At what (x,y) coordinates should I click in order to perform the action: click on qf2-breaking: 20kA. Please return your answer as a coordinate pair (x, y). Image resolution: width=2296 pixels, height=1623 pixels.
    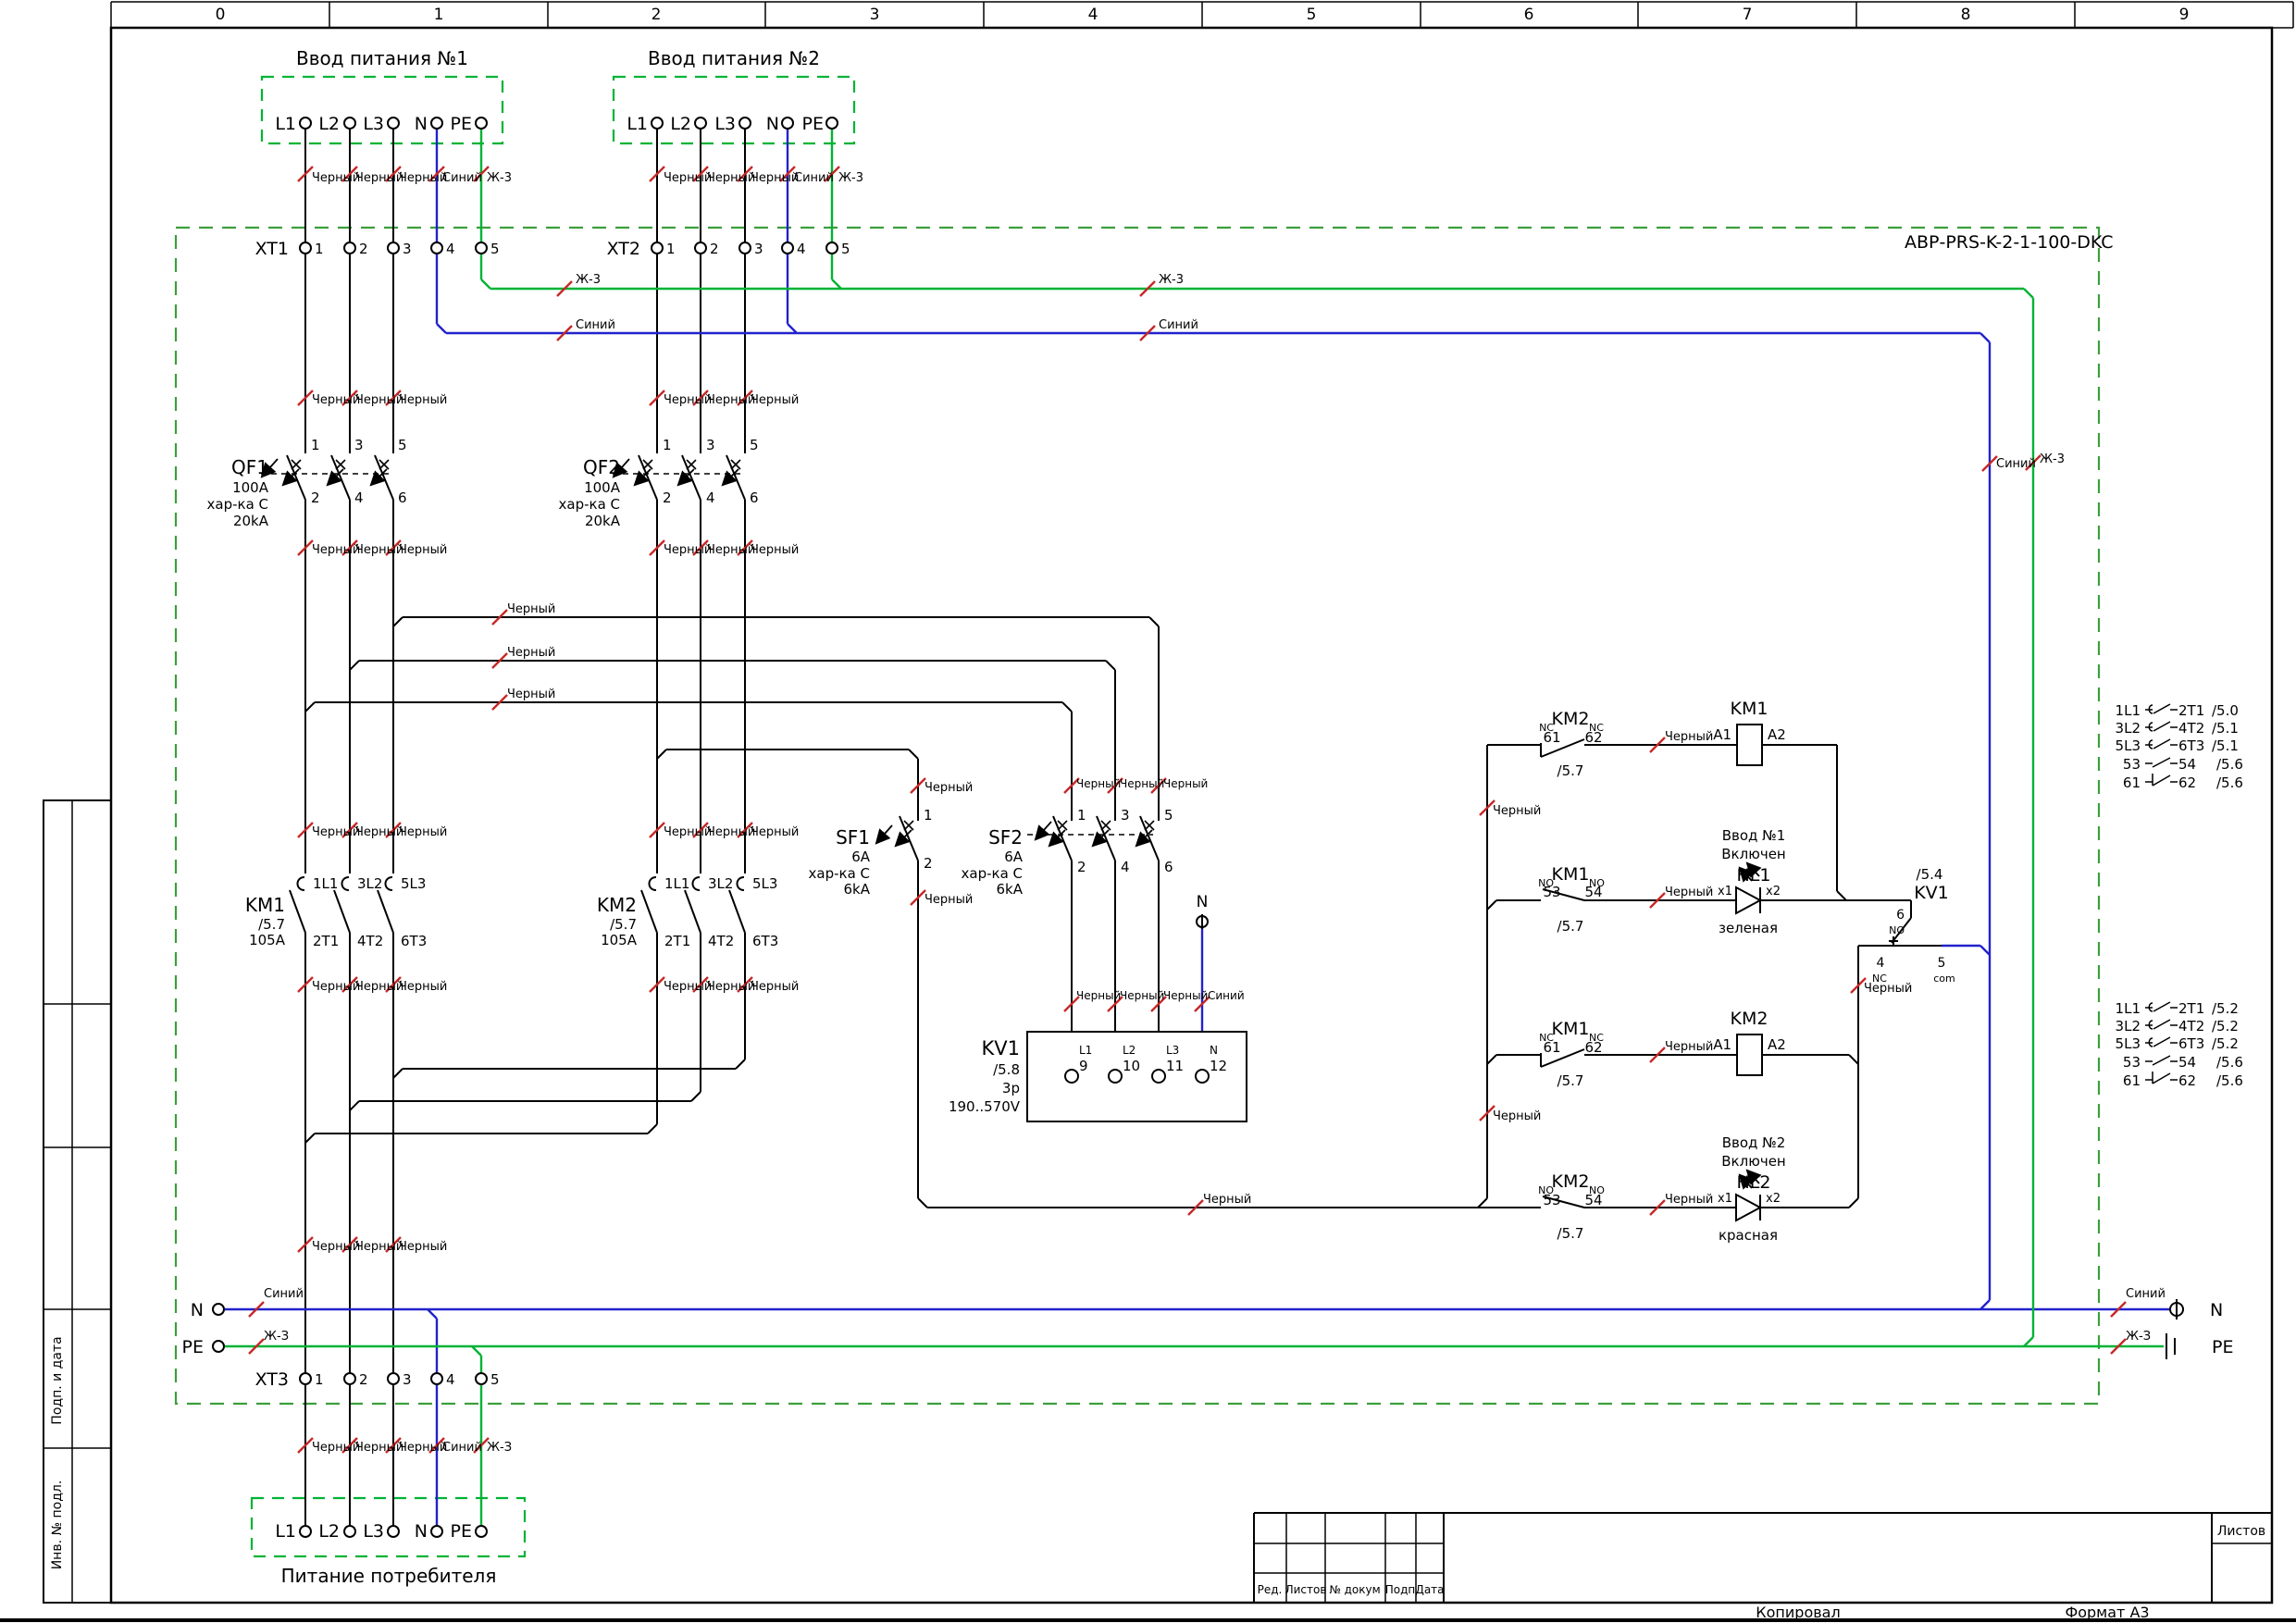
    Looking at the image, I should click on (603, 521).